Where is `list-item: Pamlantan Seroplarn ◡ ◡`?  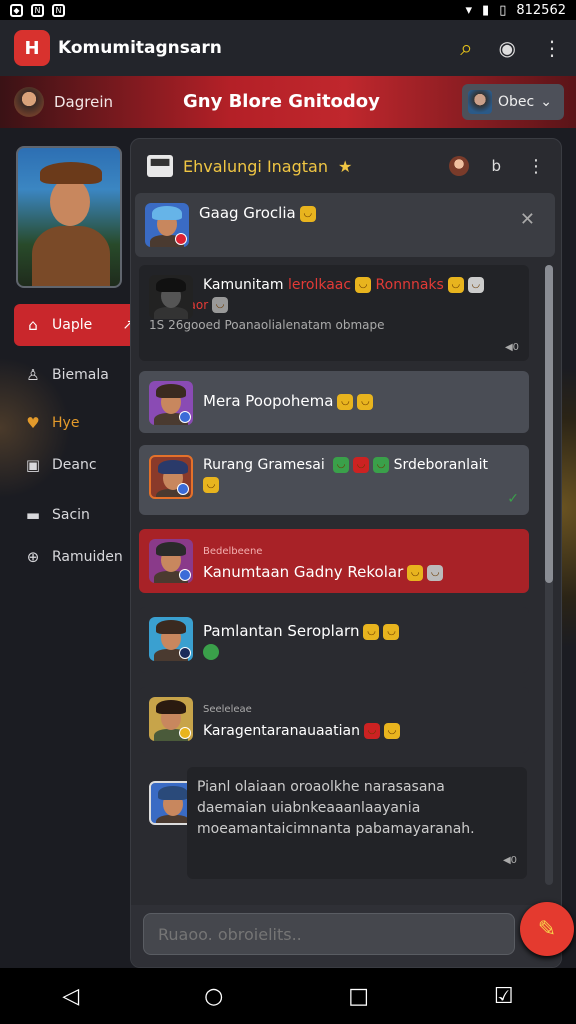
list-item: Pamlantan Seroplarn ◡ ◡ is located at coordinates (334, 640).